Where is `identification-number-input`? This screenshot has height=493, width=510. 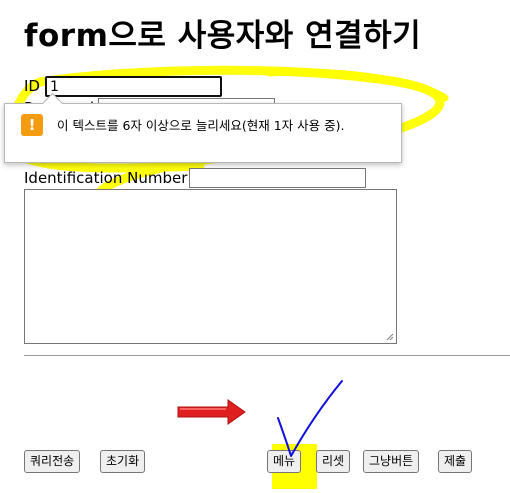
identification-number-input is located at coordinates (277, 178).